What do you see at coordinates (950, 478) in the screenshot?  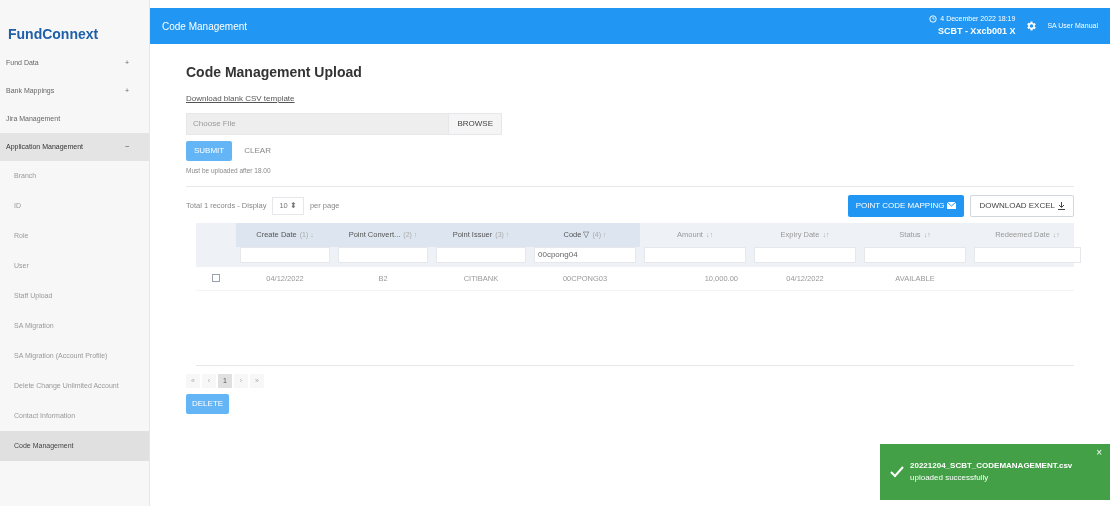 I see `toast-message: uploaded successfully` at bounding box center [950, 478].